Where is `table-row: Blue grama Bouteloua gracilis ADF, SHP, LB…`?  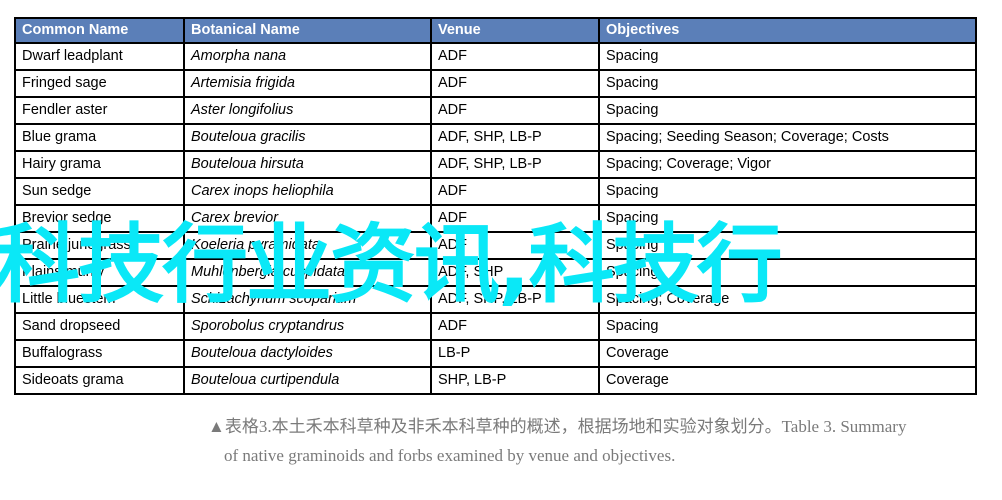
table-row: Blue grama Bouteloua gracilis ADF, SHP, LB… is located at coordinates (495, 137).